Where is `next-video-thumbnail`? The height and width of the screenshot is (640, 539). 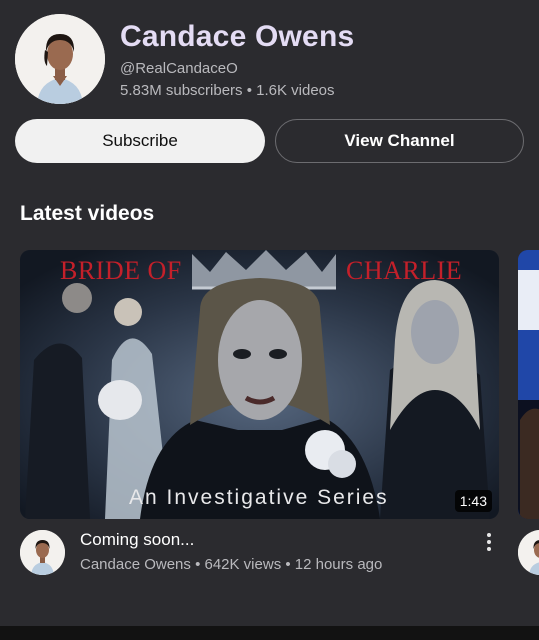 next-video-thumbnail is located at coordinates (528, 384).